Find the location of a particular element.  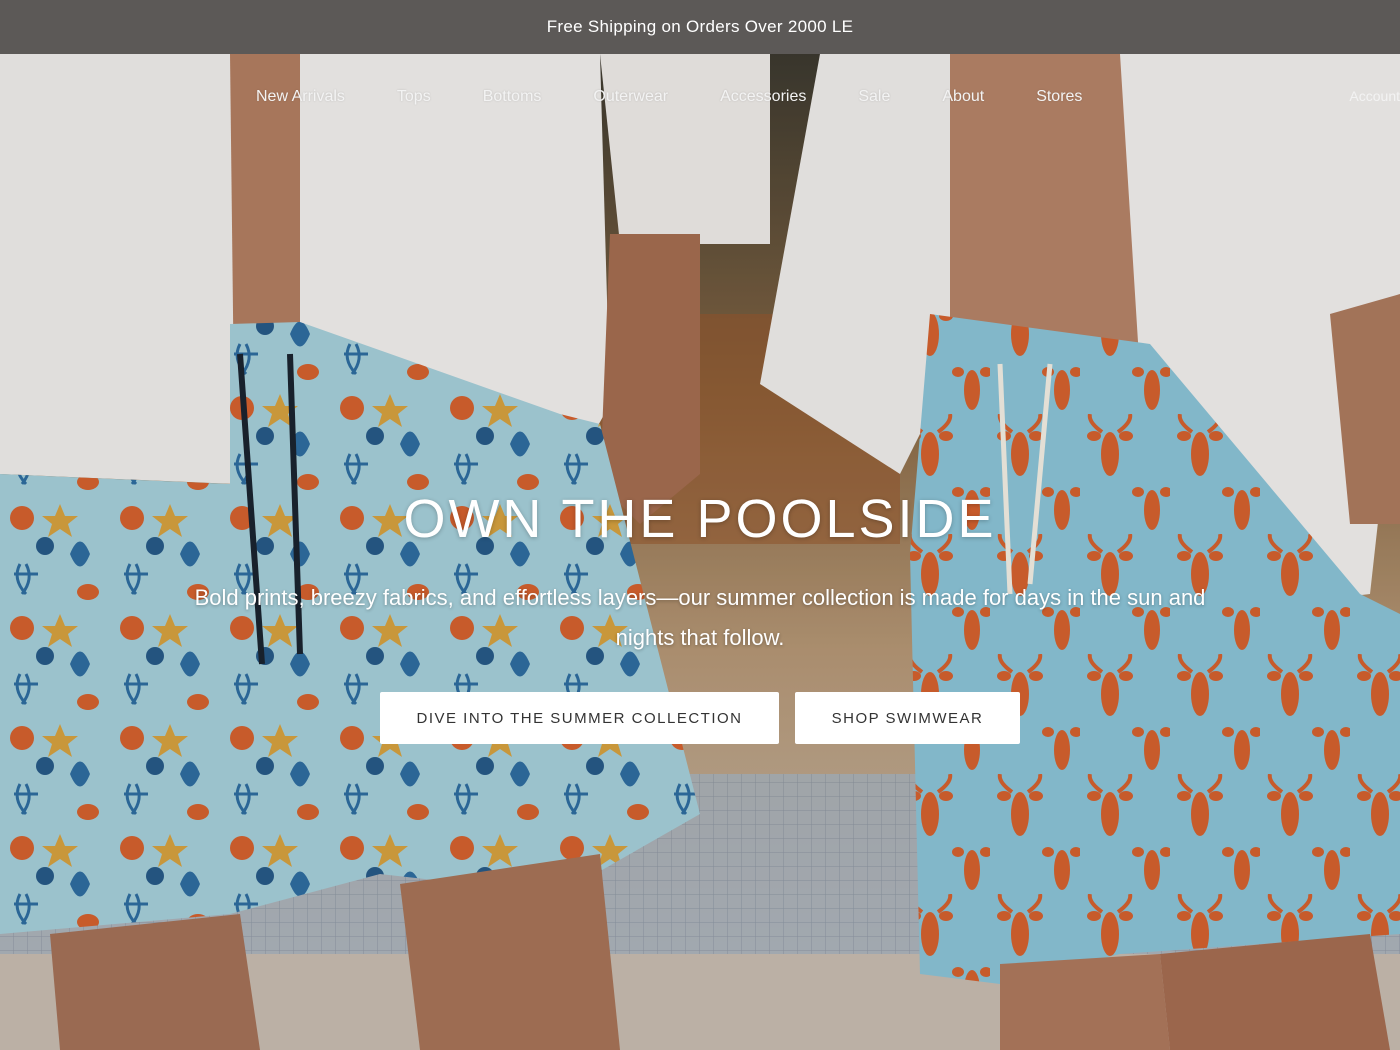

nav-link-bottoms: Bottoms is located at coordinates (512, 97).